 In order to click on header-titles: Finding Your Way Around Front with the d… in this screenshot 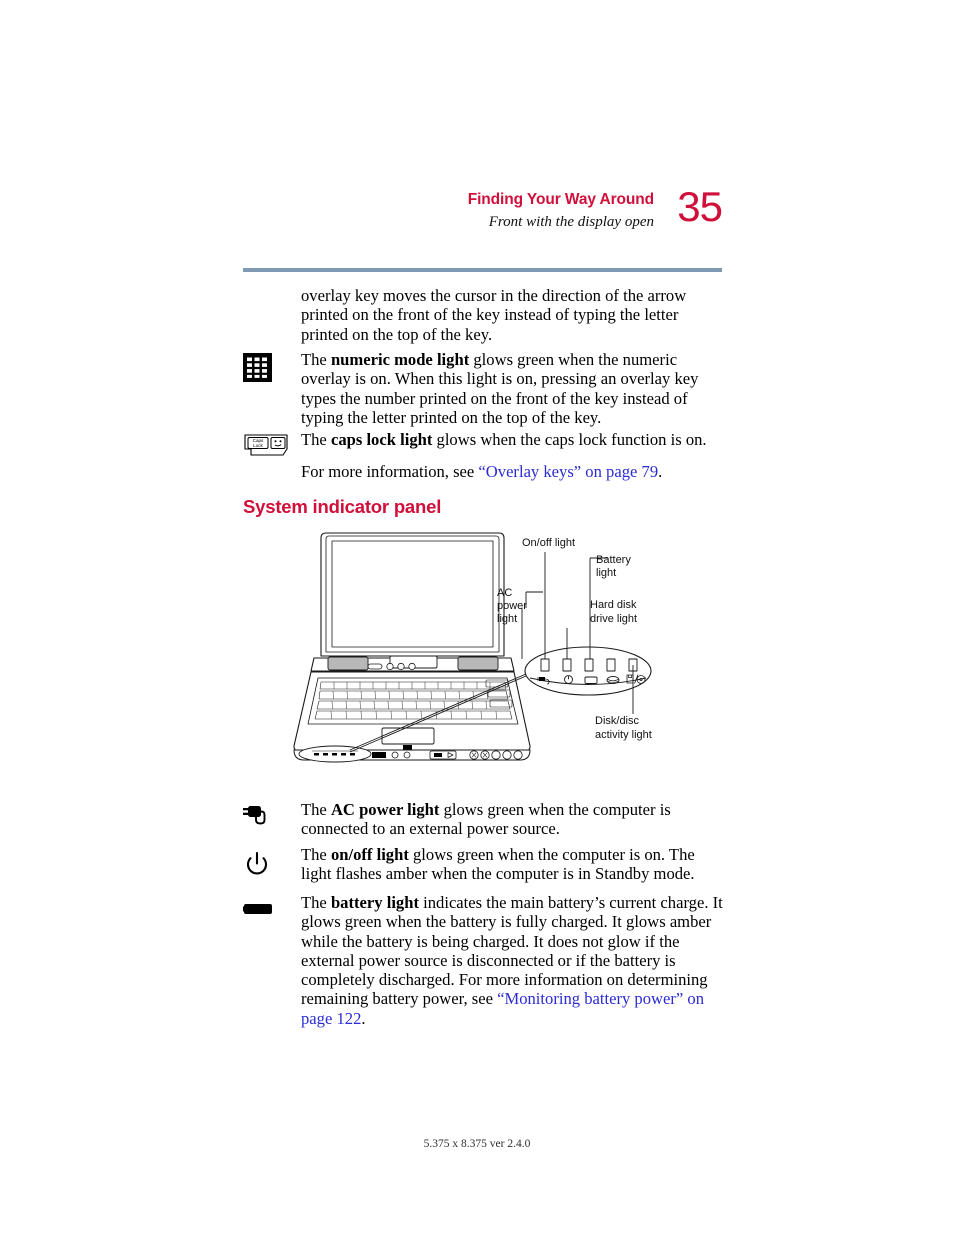, I will do `click(474, 211)`.